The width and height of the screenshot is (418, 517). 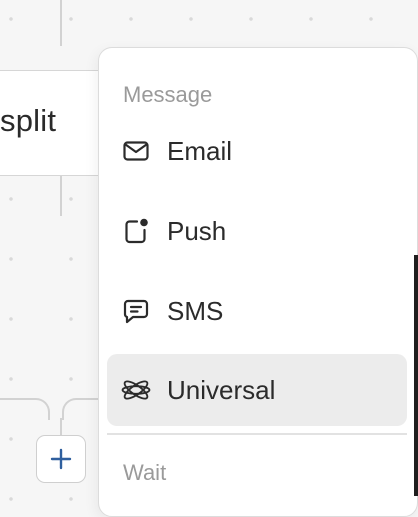 I want to click on menu-item-label: SMS, so click(x=195, y=310).